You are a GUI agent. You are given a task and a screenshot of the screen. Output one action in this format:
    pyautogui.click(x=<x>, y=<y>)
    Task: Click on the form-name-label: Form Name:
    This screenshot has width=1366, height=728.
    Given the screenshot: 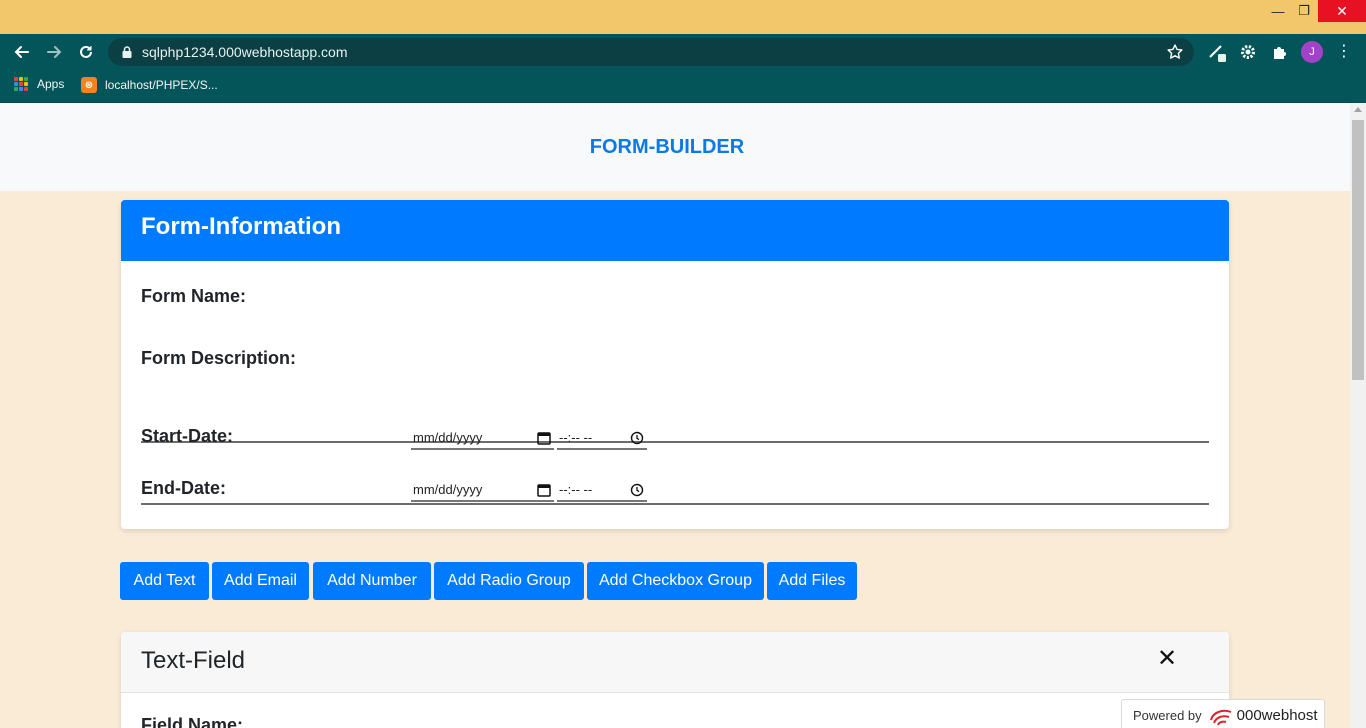 What is the action you would take?
    pyautogui.click(x=194, y=296)
    